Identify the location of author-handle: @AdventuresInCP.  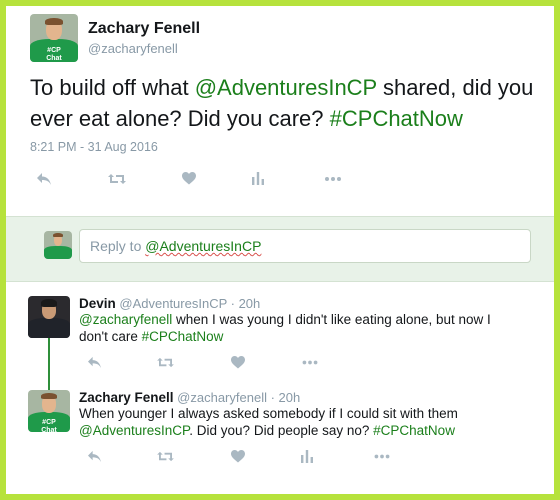
(173, 303).